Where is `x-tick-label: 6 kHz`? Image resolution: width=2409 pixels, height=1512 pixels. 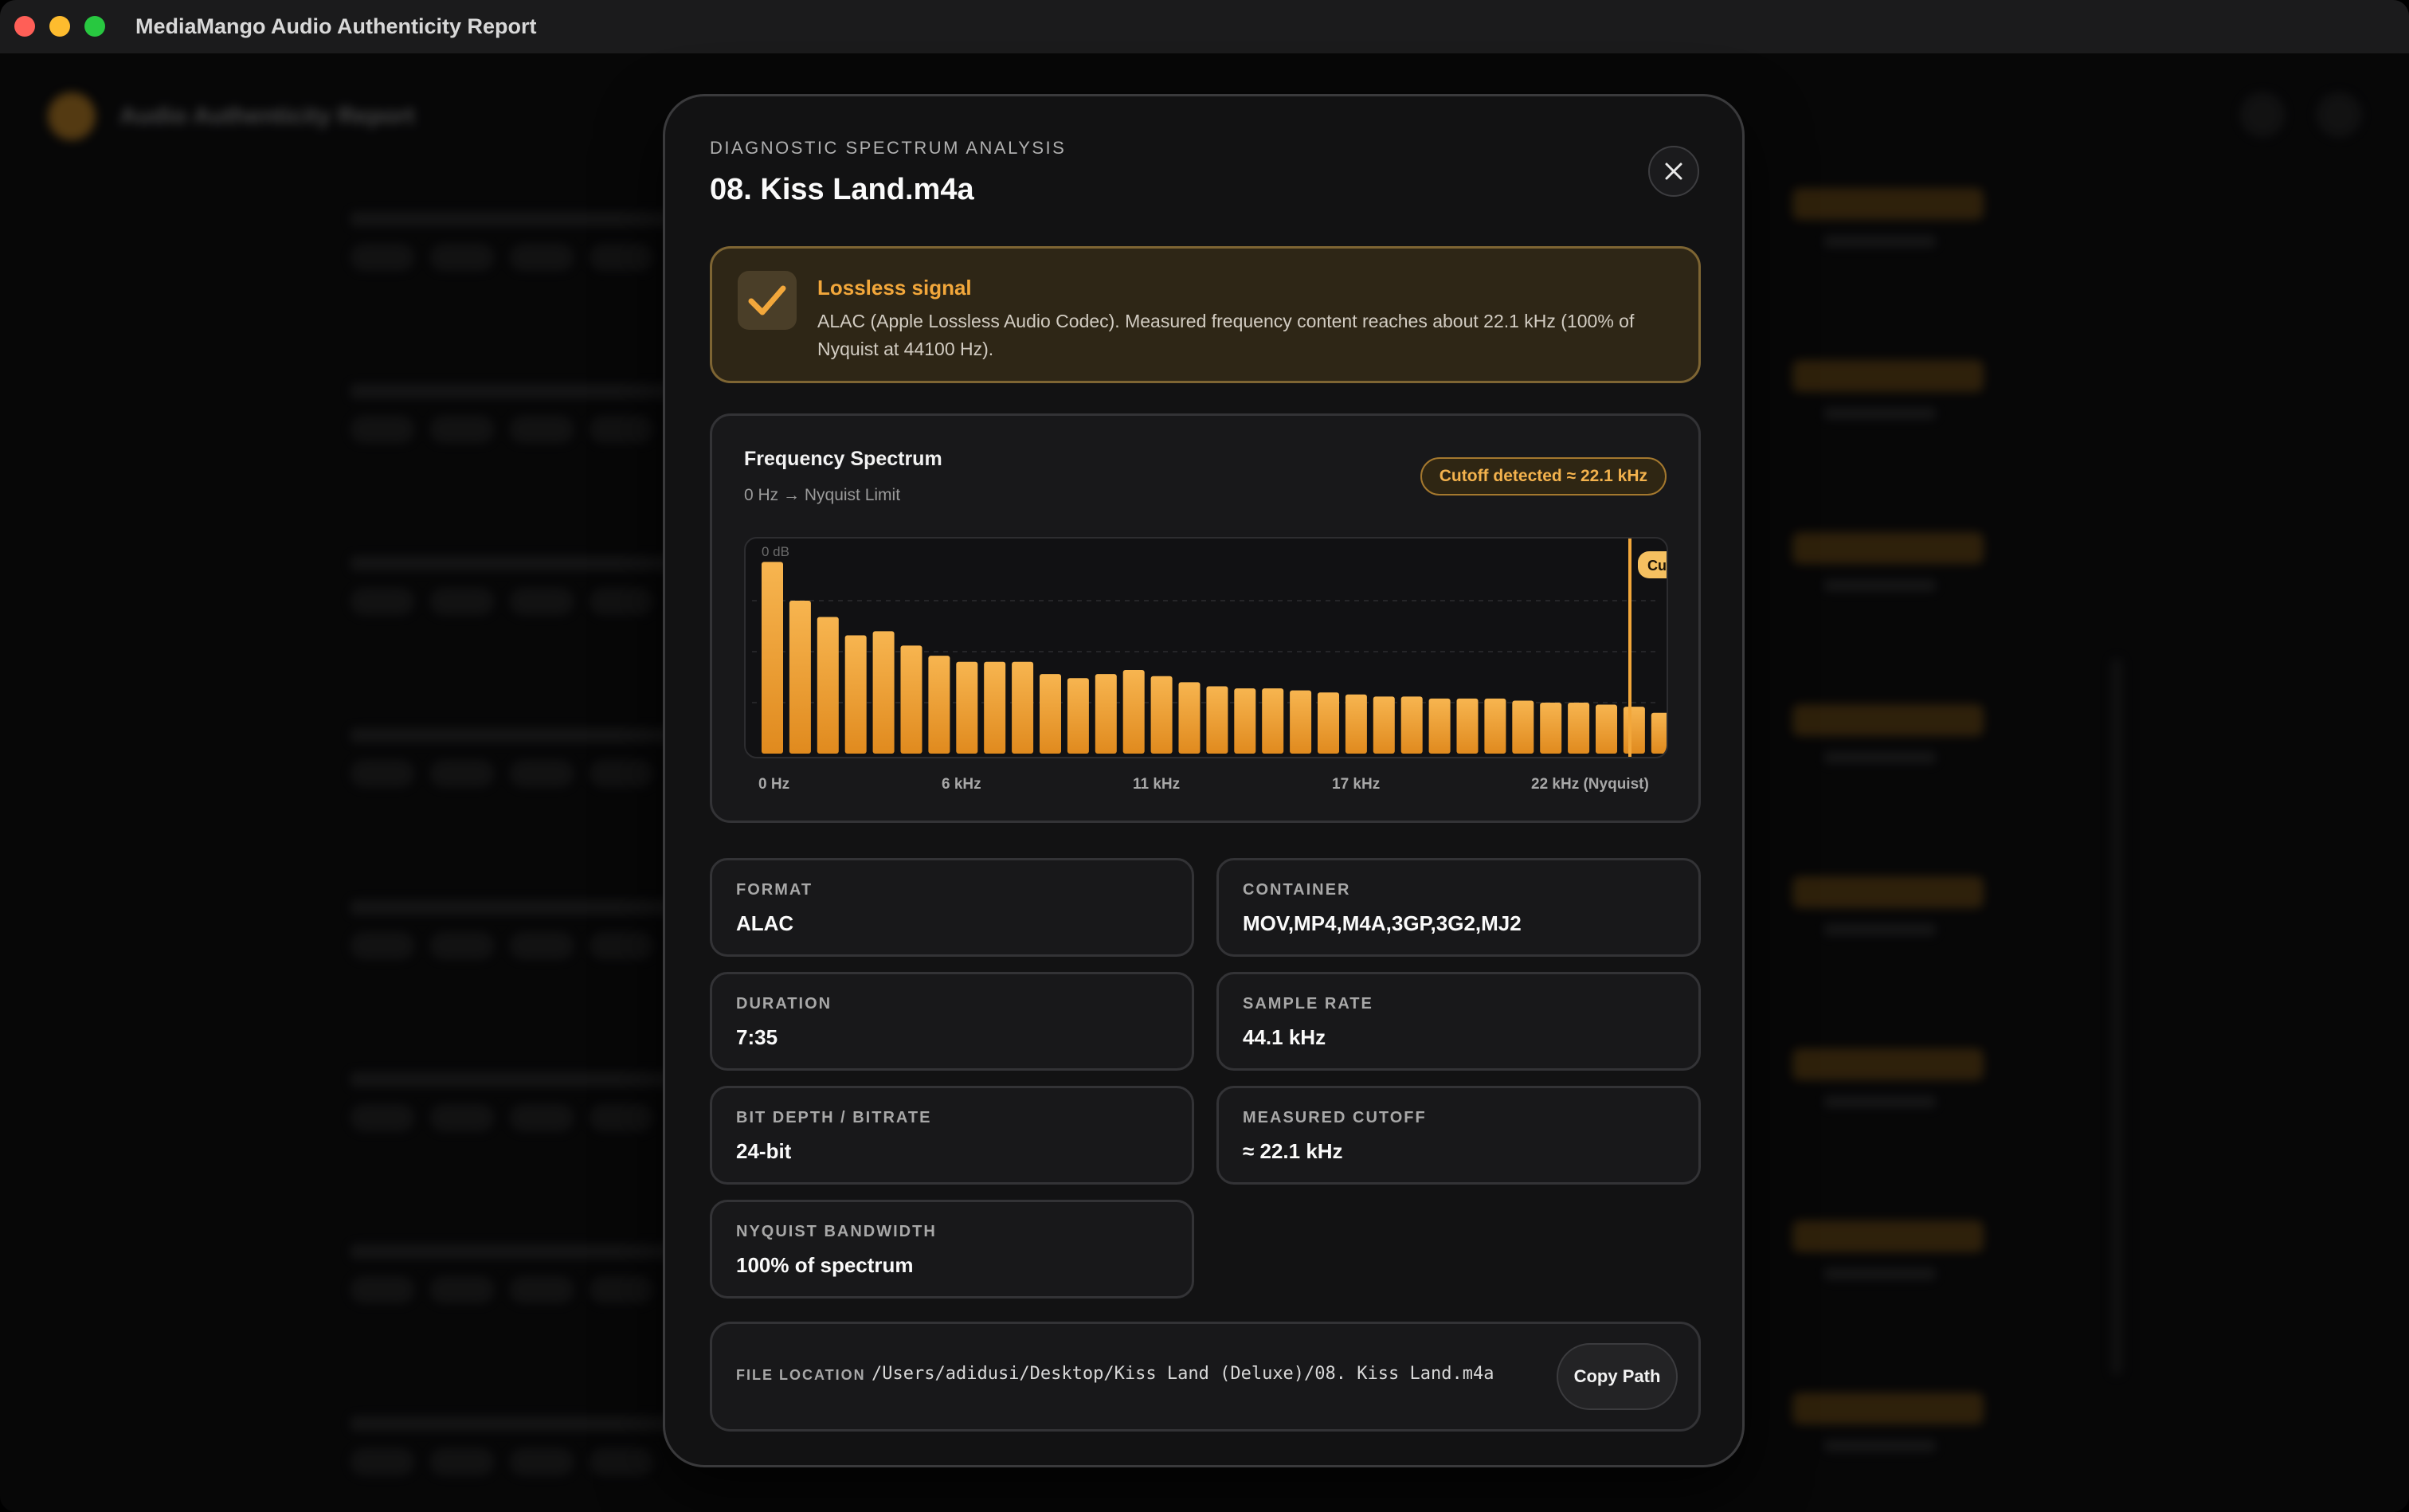
x-tick-label: 6 kHz is located at coordinates (961, 785).